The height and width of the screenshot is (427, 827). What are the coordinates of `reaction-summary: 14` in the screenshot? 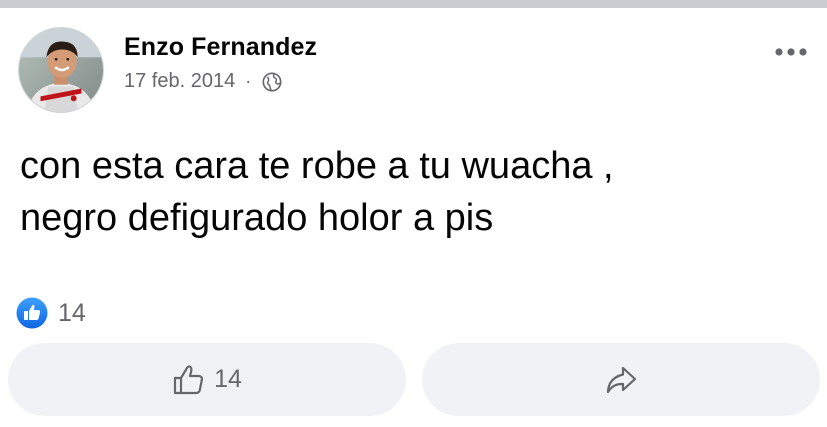 It's located at (51, 313).